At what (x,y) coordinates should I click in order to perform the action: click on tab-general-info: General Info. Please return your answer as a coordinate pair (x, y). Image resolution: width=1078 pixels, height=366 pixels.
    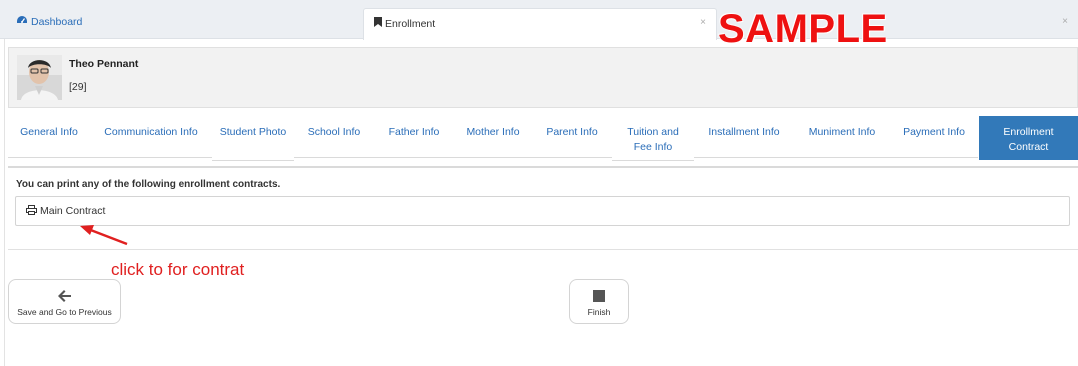
    Looking at the image, I should click on (49, 137).